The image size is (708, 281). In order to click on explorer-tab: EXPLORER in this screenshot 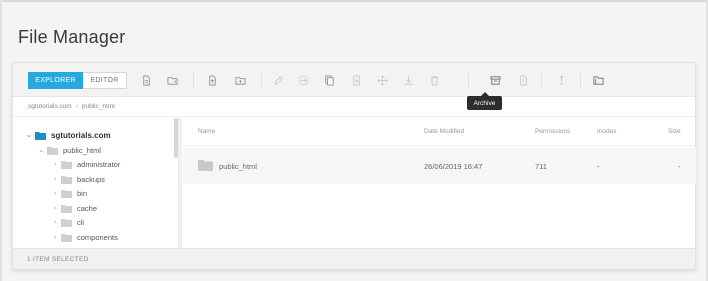, I will do `click(55, 80)`.